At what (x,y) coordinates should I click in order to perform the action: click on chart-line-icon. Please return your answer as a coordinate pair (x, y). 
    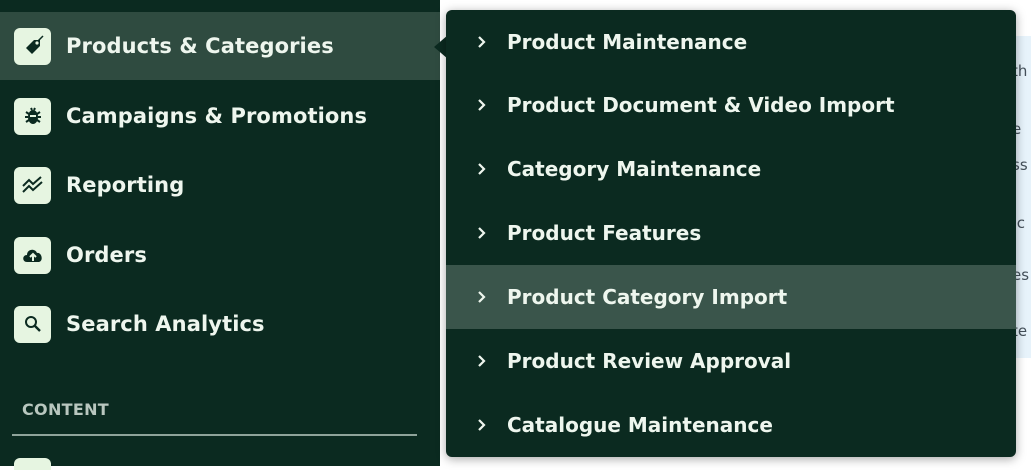
    Looking at the image, I should click on (32, 185).